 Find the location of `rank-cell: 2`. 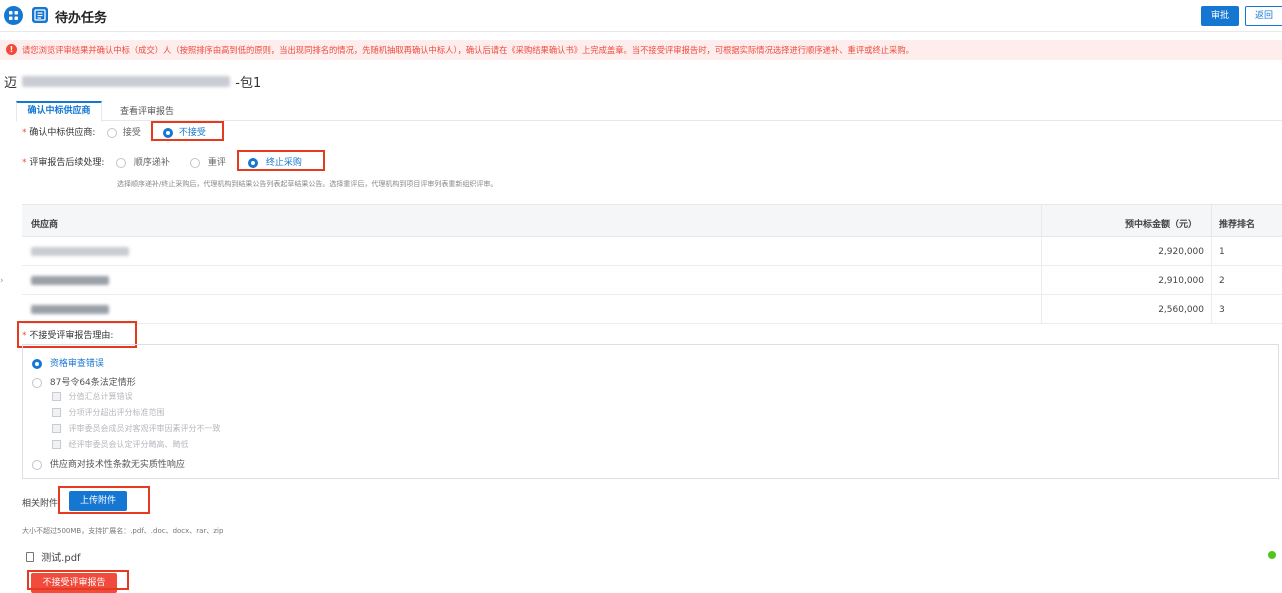

rank-cell: 2 is located at coordinates (1222, 281).